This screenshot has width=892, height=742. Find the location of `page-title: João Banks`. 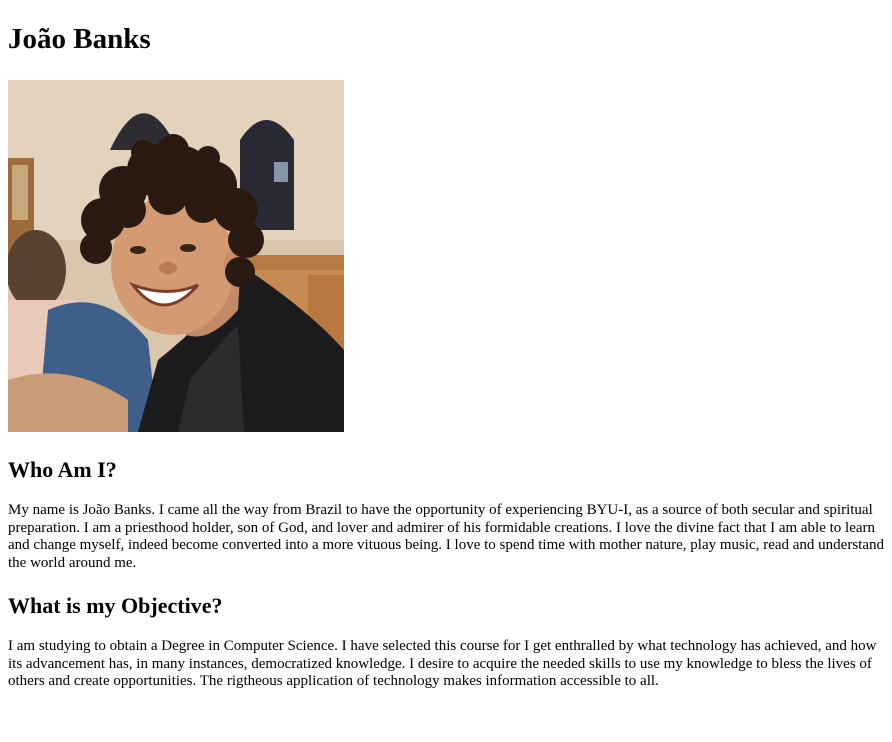

page-title: João Banks is located at coordinates (79, 39).